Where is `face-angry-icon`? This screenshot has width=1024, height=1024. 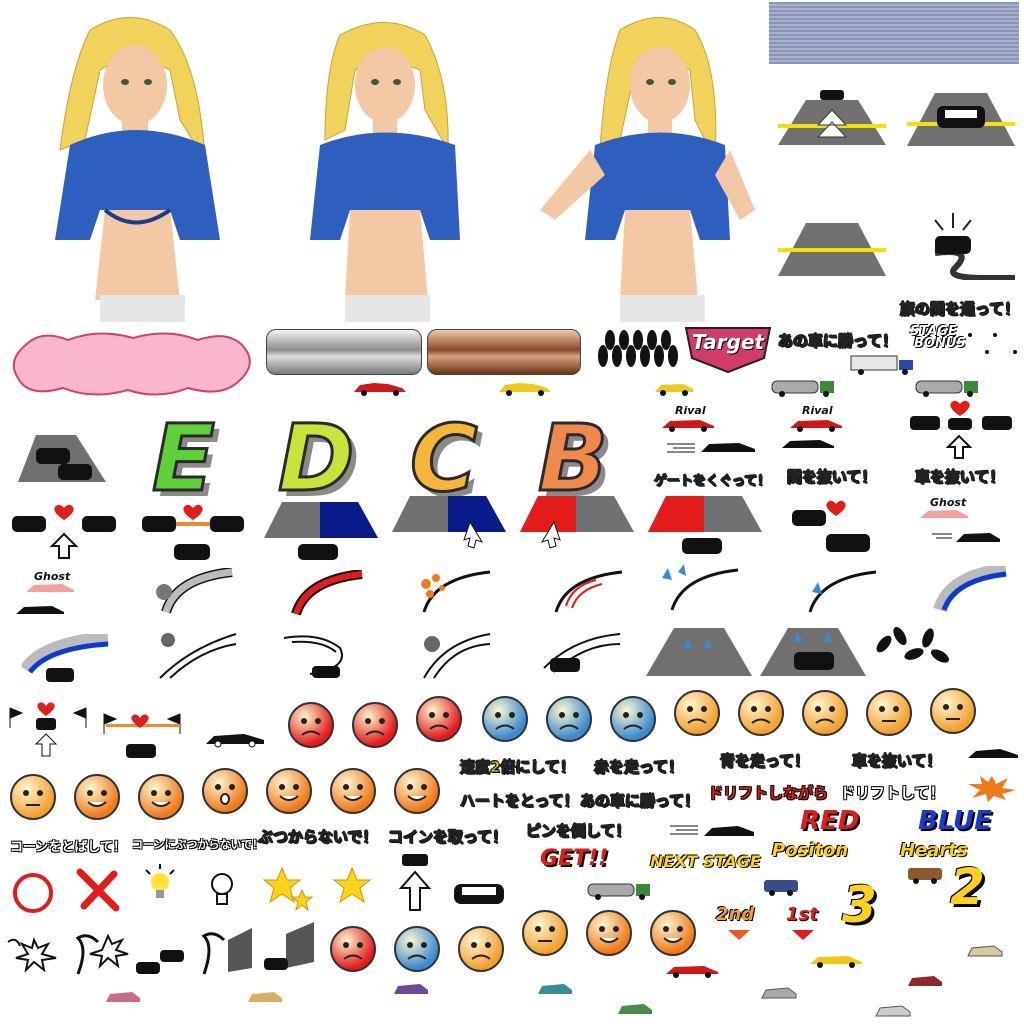
face-angry-icon is located at coordinates (439, 719).